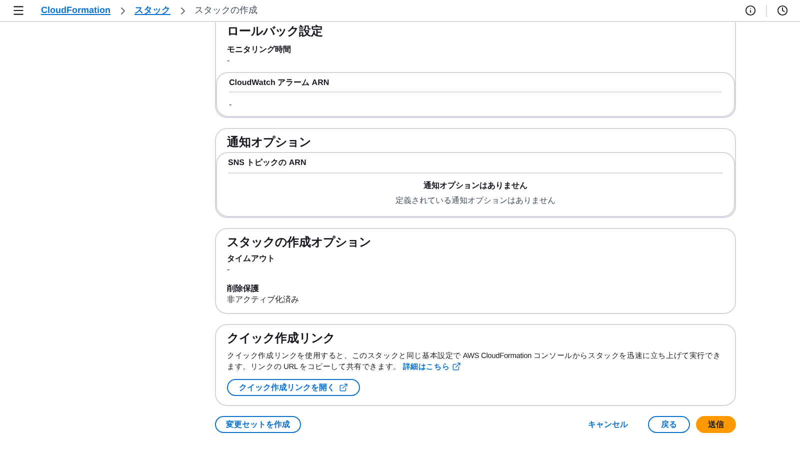 The width and height of the screenshot is (800, 466). I want to click on breadcrumb-link: スタック, so click(152, 11).